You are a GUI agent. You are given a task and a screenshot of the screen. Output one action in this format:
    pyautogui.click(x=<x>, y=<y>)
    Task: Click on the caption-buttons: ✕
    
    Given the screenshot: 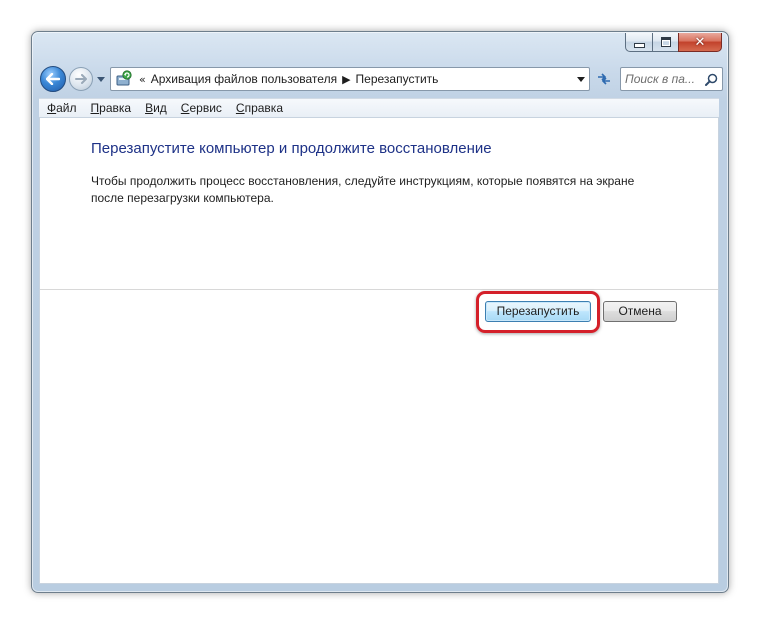 What is the action you would take?
    pyautogui.click(x=673, y=42)
    